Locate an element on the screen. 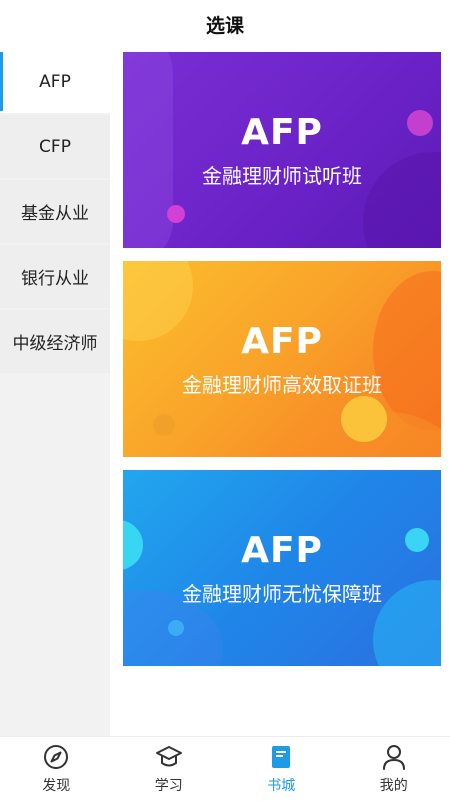  sidebar-item-label: 银行从业 is located at coordinates (55, 276).